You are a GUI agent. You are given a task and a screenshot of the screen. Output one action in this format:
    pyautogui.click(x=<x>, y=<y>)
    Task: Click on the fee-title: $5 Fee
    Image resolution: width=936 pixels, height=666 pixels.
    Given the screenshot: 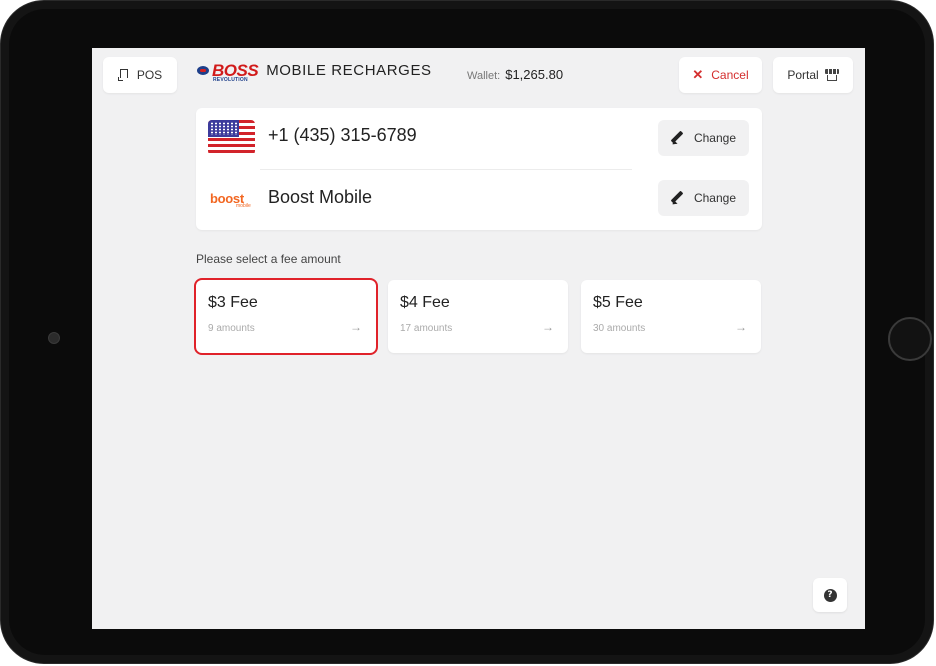 What is the action you would take?
    pyautogui.click(x=618, y=302)
    